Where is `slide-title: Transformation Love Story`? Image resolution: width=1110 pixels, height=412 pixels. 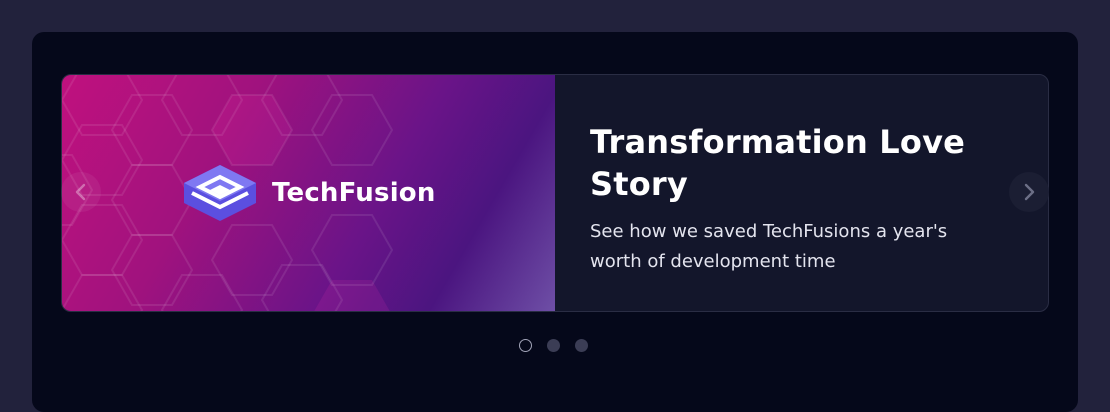
slide-title: Transformation Love Story is located at coordinates (778, 163).